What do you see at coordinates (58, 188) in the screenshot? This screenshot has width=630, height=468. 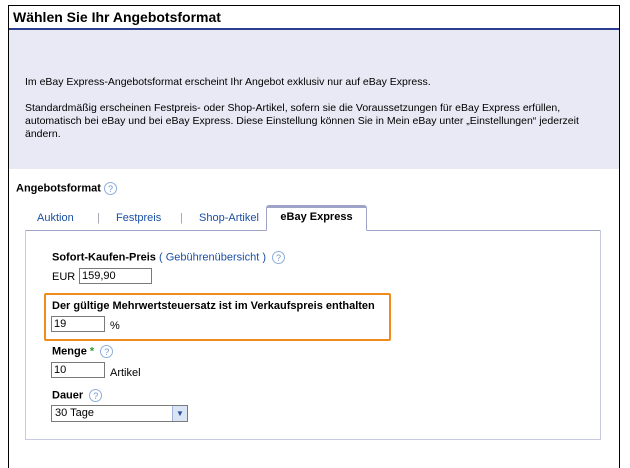 I see `format-label: Angebotsformat` at bounding box center [58, 188].